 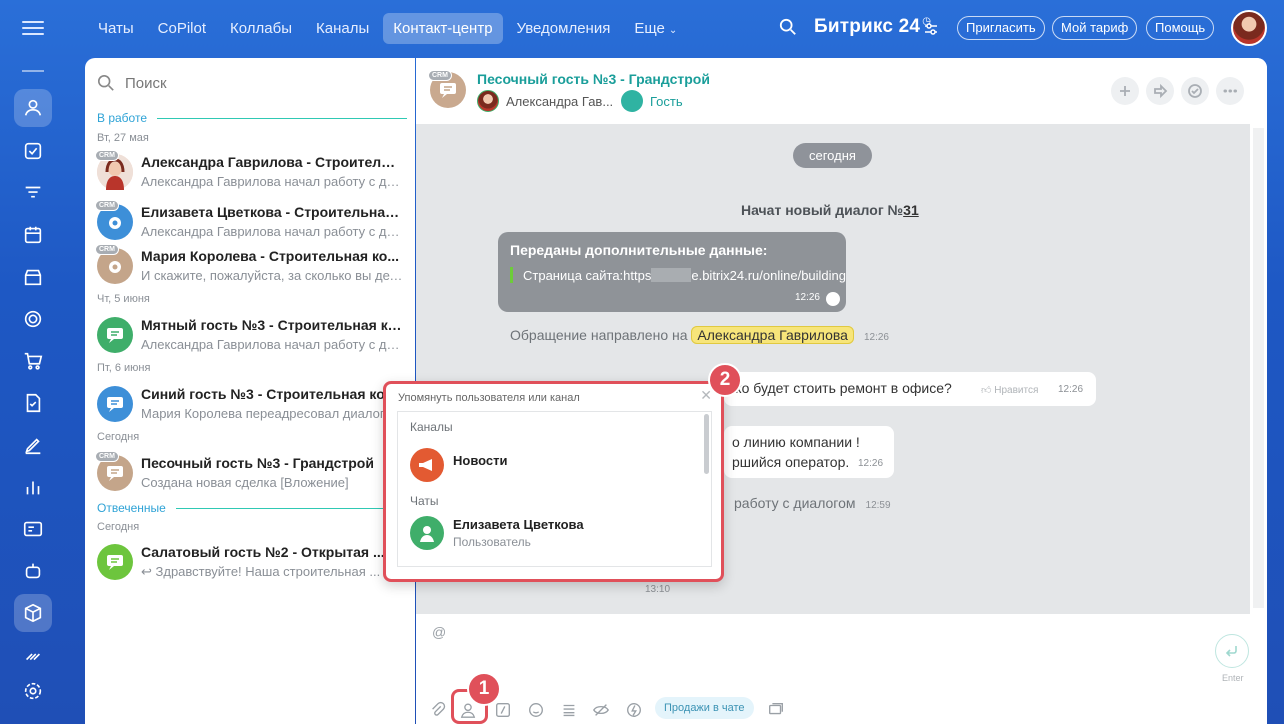 I want to click on sliders-icon, so click(x=931, y=29).